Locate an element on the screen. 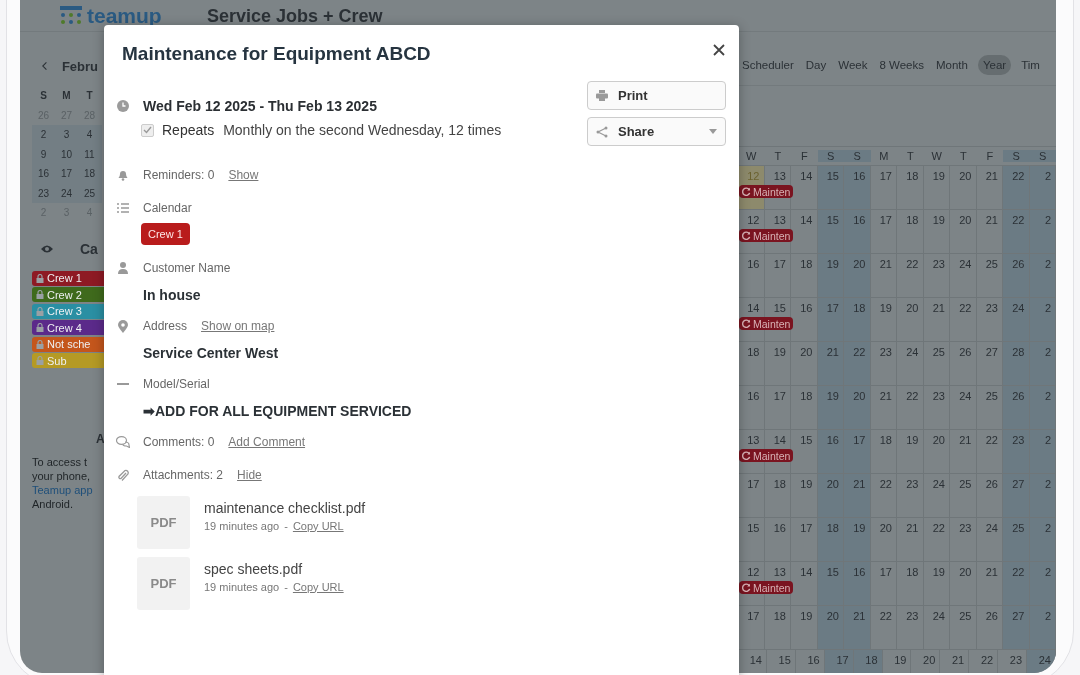 This screenshot has height=675, width=1080. section-heading: A is located at coordinates (100, 439).